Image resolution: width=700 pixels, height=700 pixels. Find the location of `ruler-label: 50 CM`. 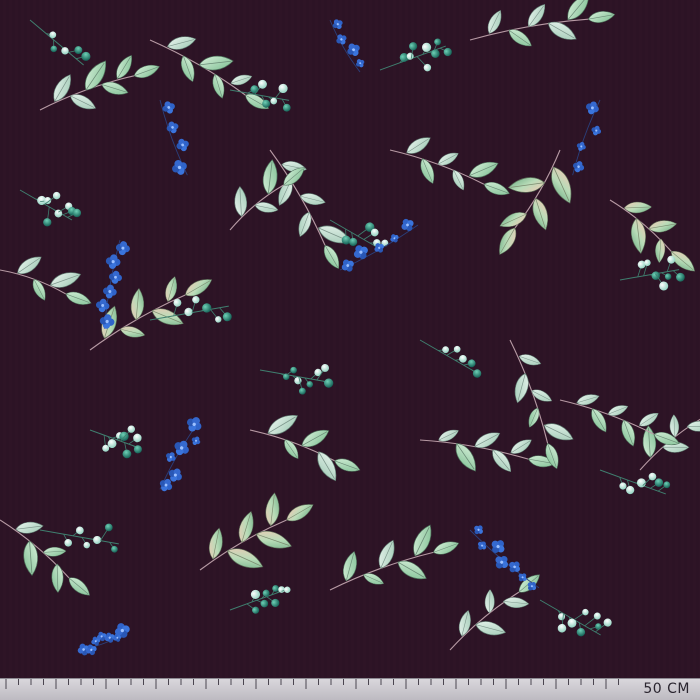

ruler-label: 50 CM is located at coordinates (666, 689).